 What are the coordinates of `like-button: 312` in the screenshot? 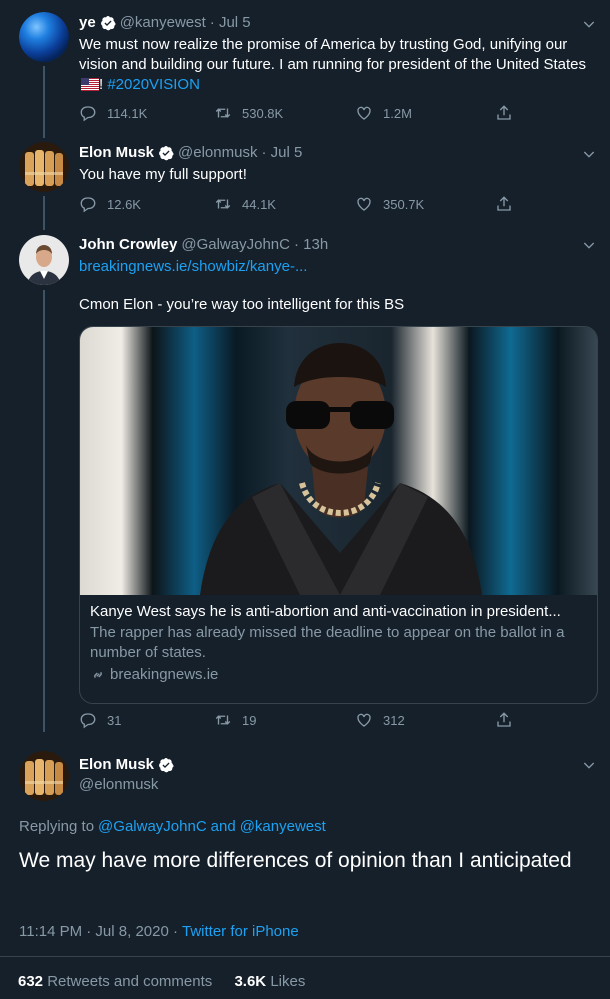 It's located at (425, 720).